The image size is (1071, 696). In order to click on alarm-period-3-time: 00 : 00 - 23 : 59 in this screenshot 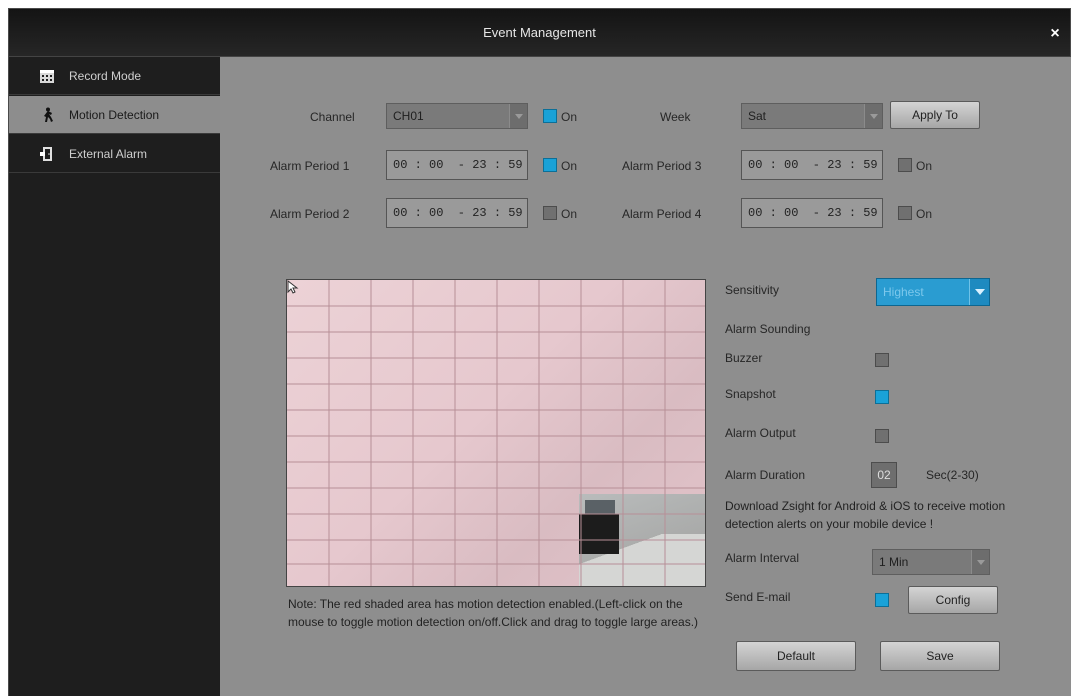, I will do `click(812, 165)`.